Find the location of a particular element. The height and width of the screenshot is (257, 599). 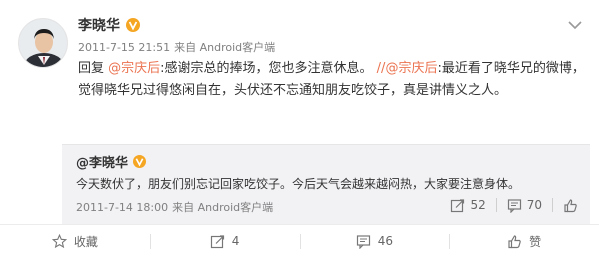

like-button: 赞 is located at coordinates (524, 241).